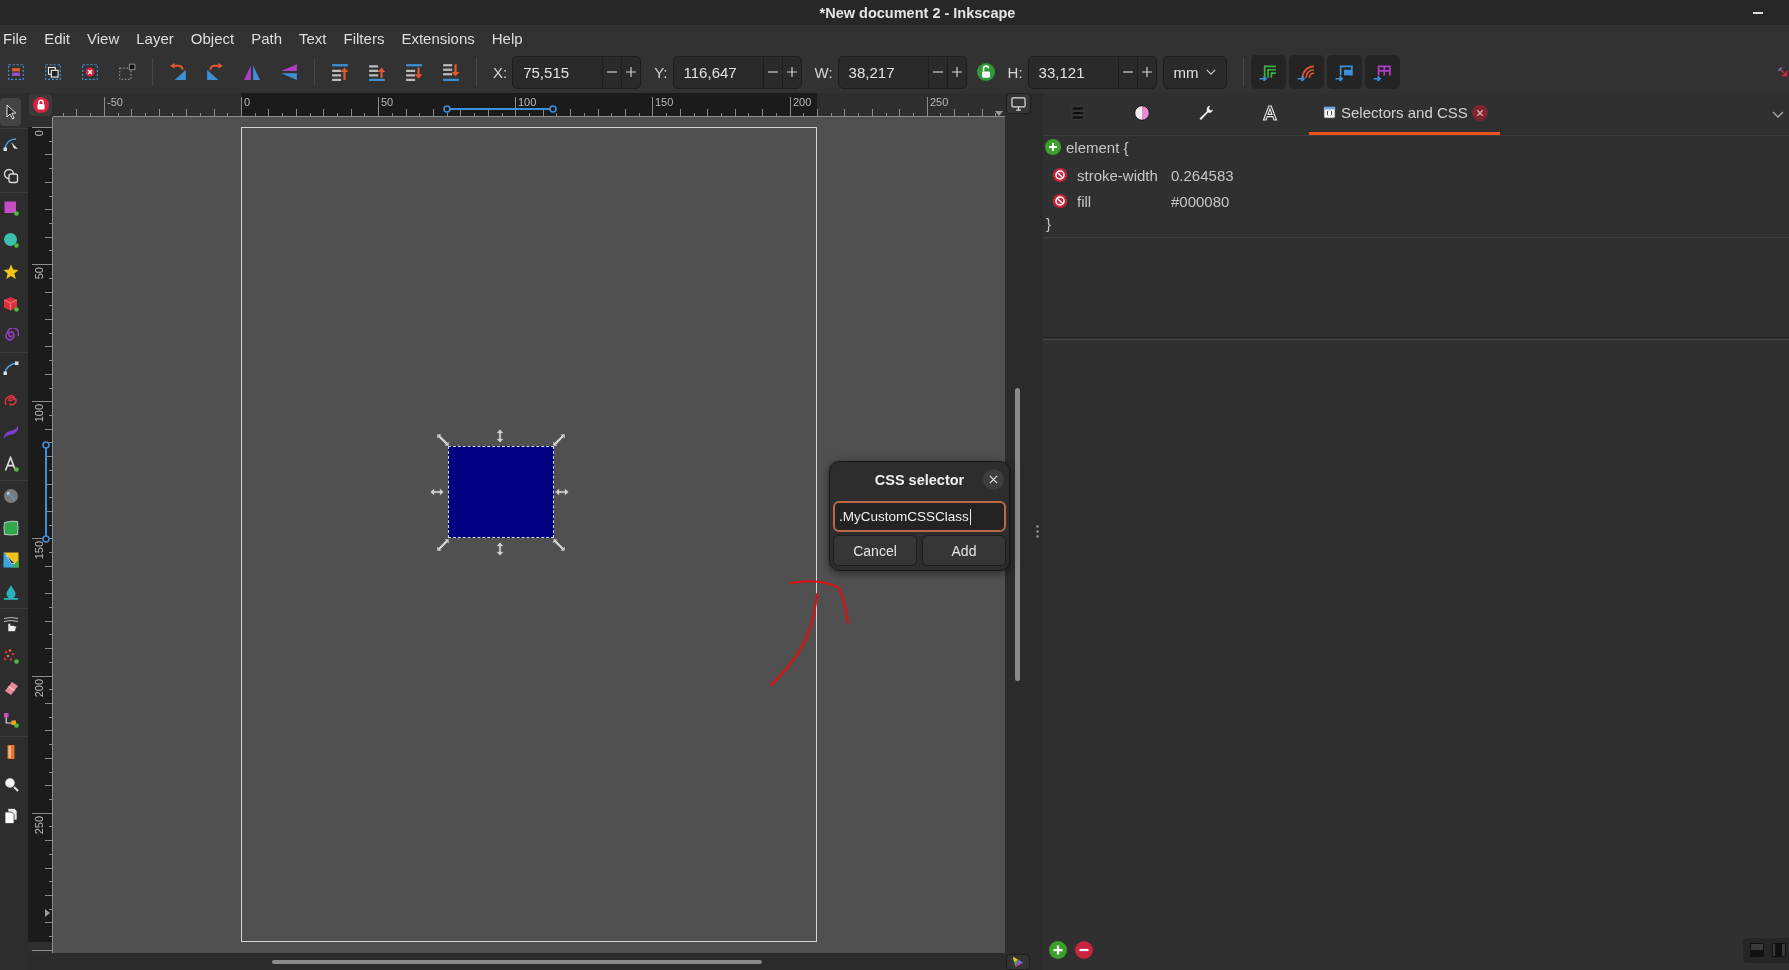  Describe the element at coordinates (875, 550) in the screenshot. I see `dialog-button: Cancel` at that location.